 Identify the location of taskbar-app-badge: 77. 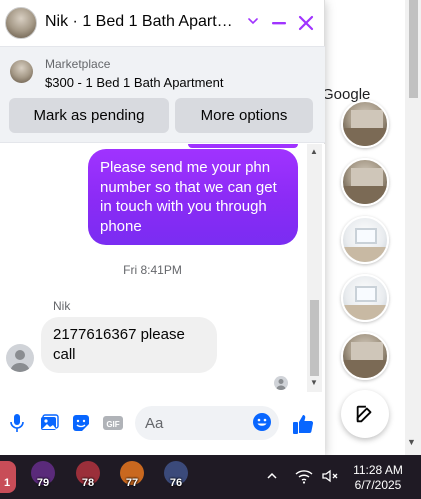
(132, 483).